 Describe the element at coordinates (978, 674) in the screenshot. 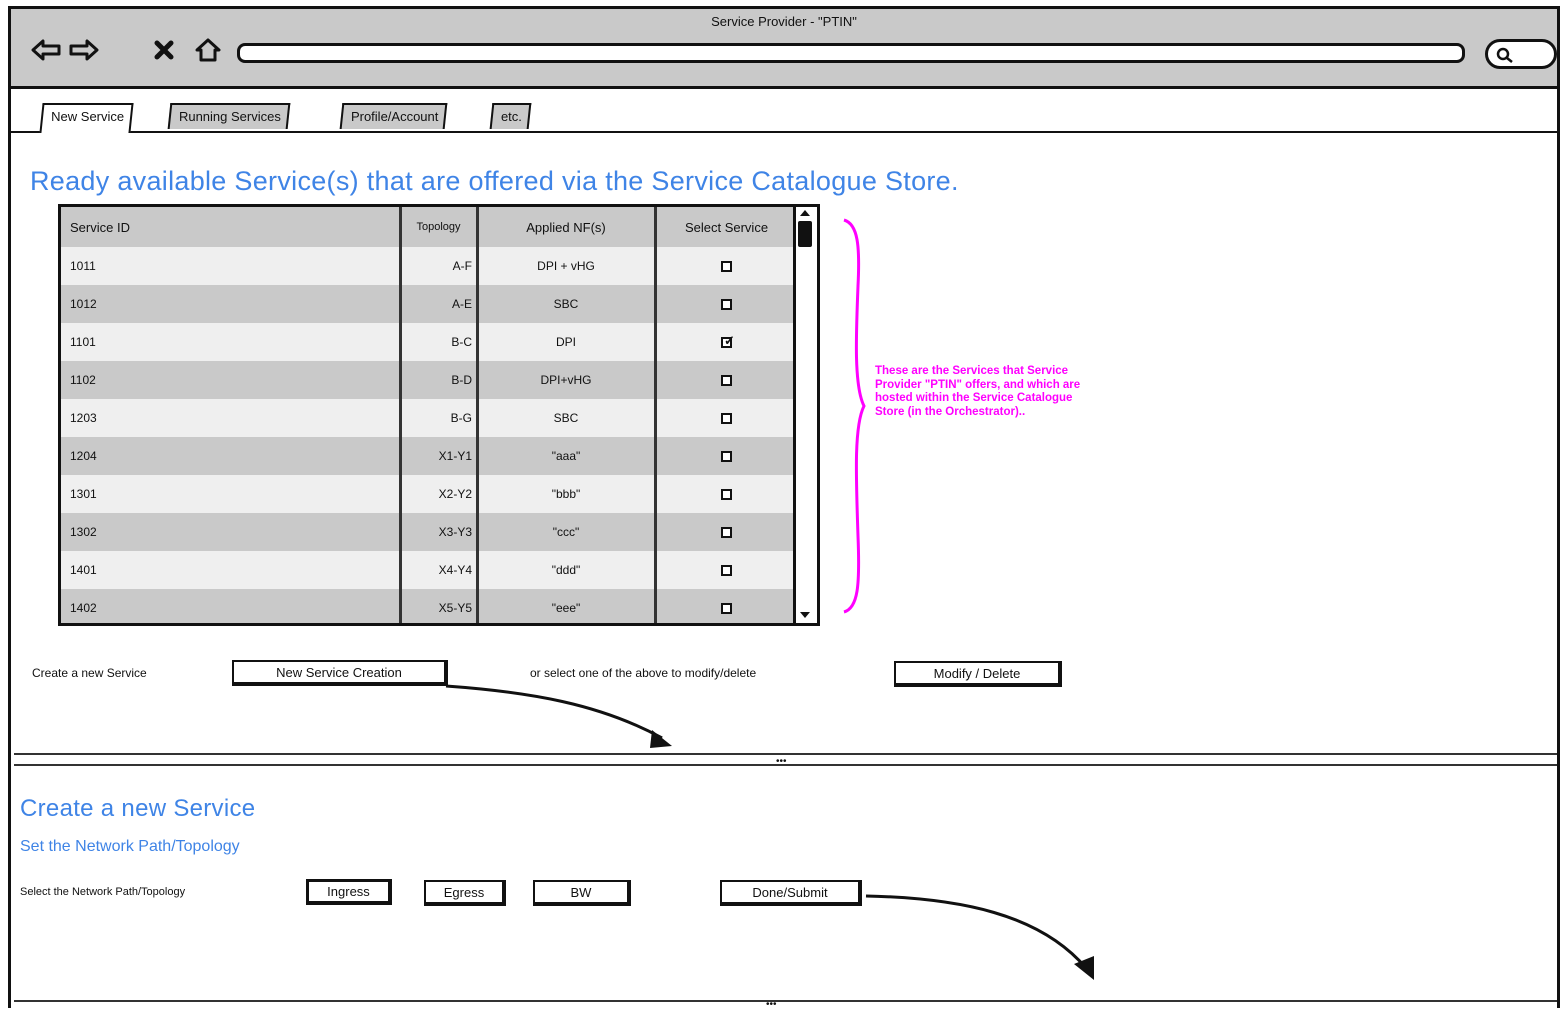

I see `modify-delete-button: Modify / Delete` at that location.